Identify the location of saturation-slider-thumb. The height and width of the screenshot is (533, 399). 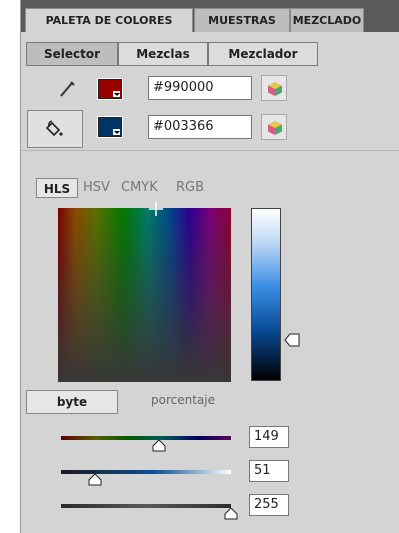
(231, 514).